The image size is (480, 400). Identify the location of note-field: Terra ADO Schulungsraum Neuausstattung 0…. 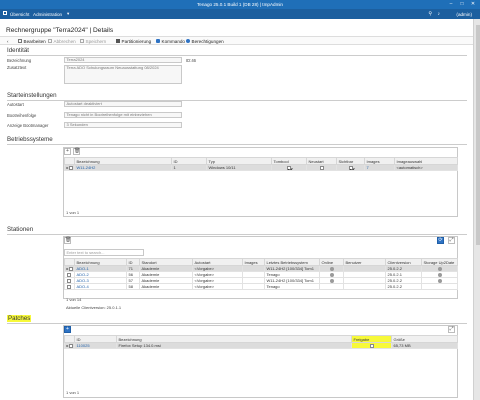
(123, 74).